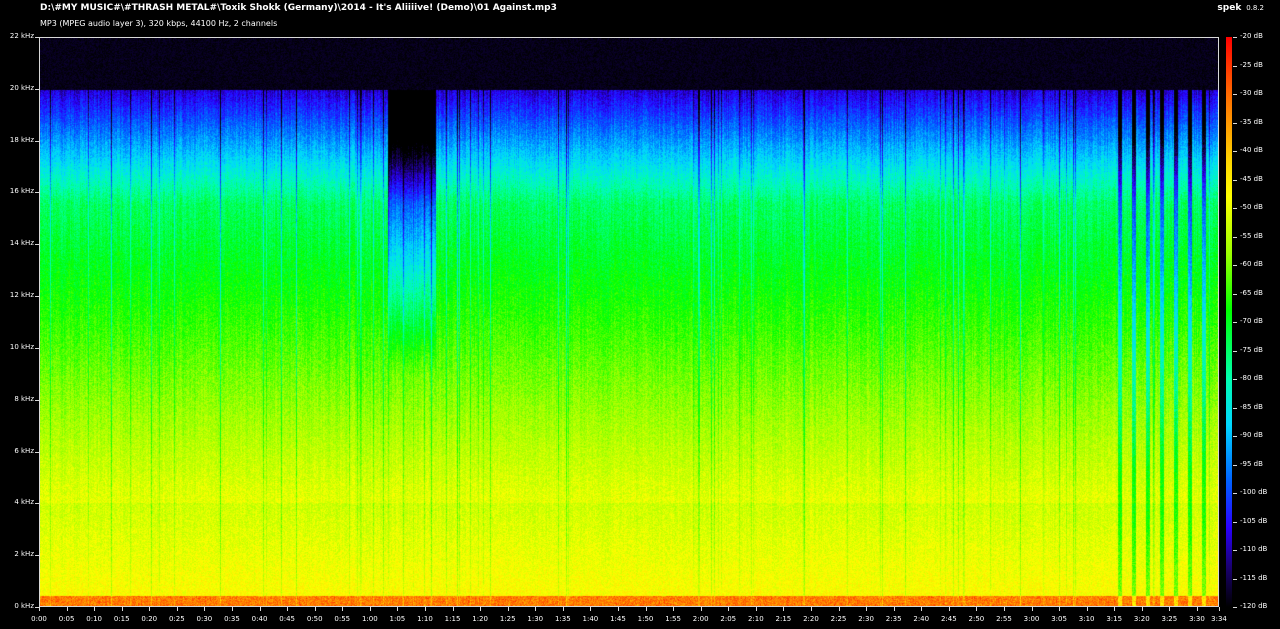  What do you see at coordinates (425, 619) in the screenshot?
I see `time-tick-label: 1:10` at bounding box center [425, 619].